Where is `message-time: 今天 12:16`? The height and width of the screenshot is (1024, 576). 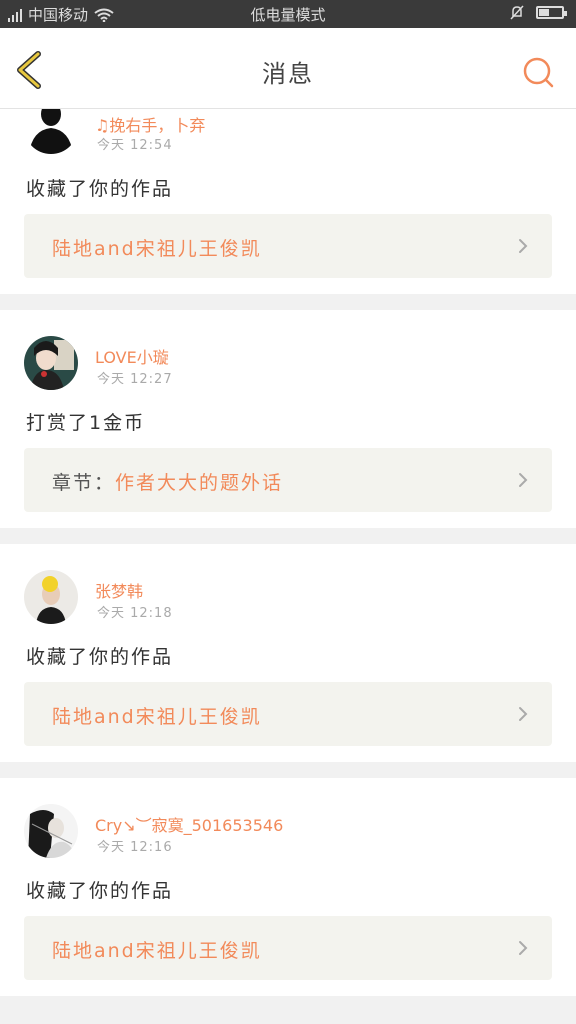
message-time: 今天 12:16 is located at coordinates (135, 847).